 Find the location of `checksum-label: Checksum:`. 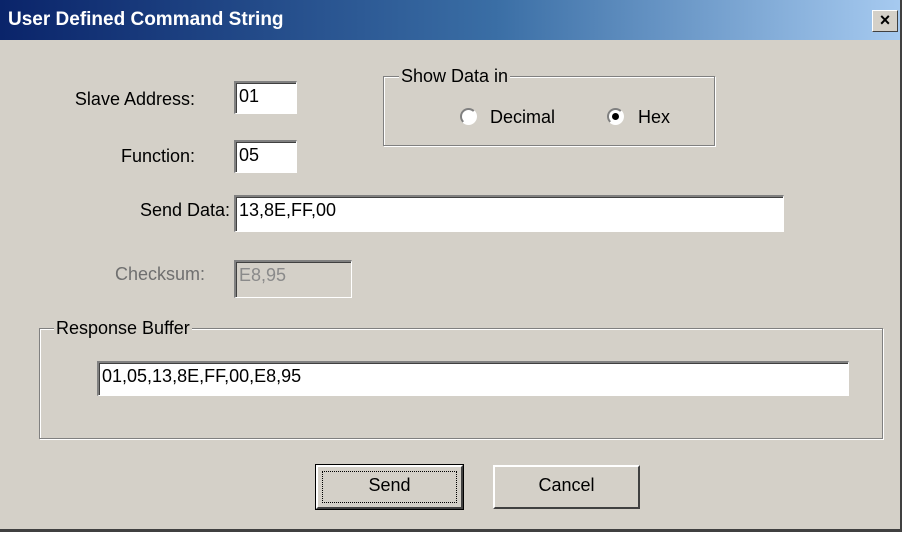

checksum-label: Checksum: is located at coordinates (159, 274).